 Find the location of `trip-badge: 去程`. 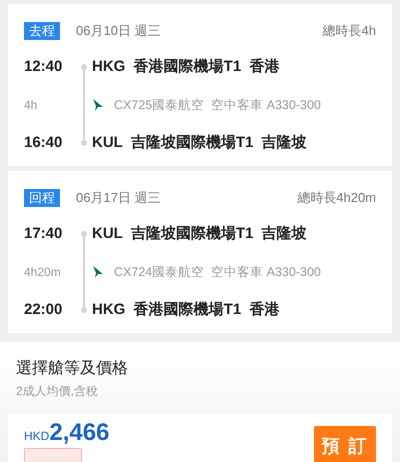

trip-badge: 去程 is located at coordinates (42, 31).